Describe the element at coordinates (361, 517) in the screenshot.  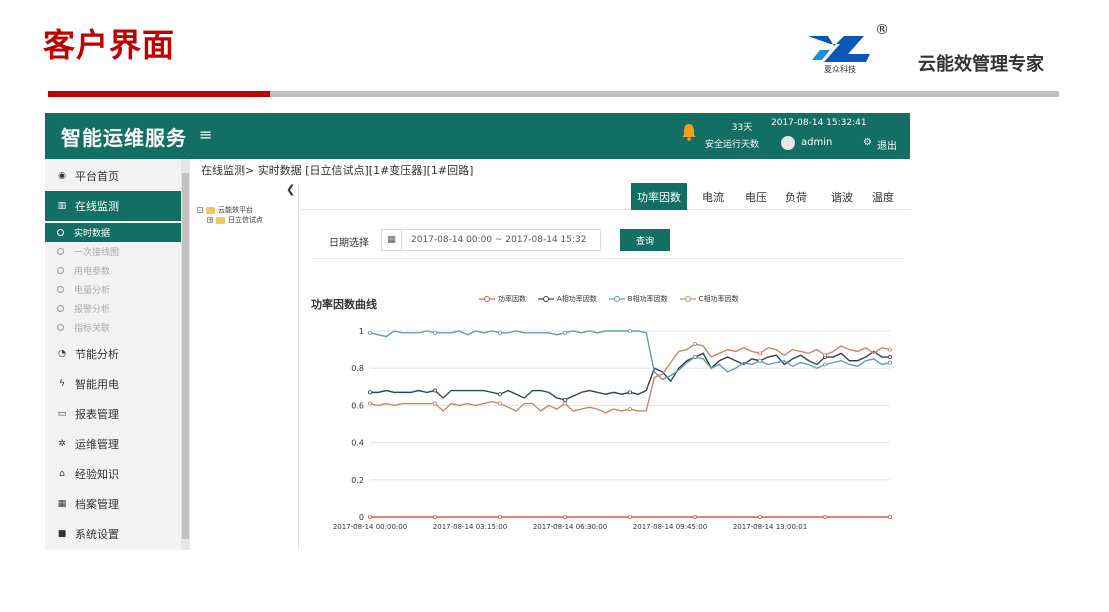
I see `y-tick-label: 0` at that location.